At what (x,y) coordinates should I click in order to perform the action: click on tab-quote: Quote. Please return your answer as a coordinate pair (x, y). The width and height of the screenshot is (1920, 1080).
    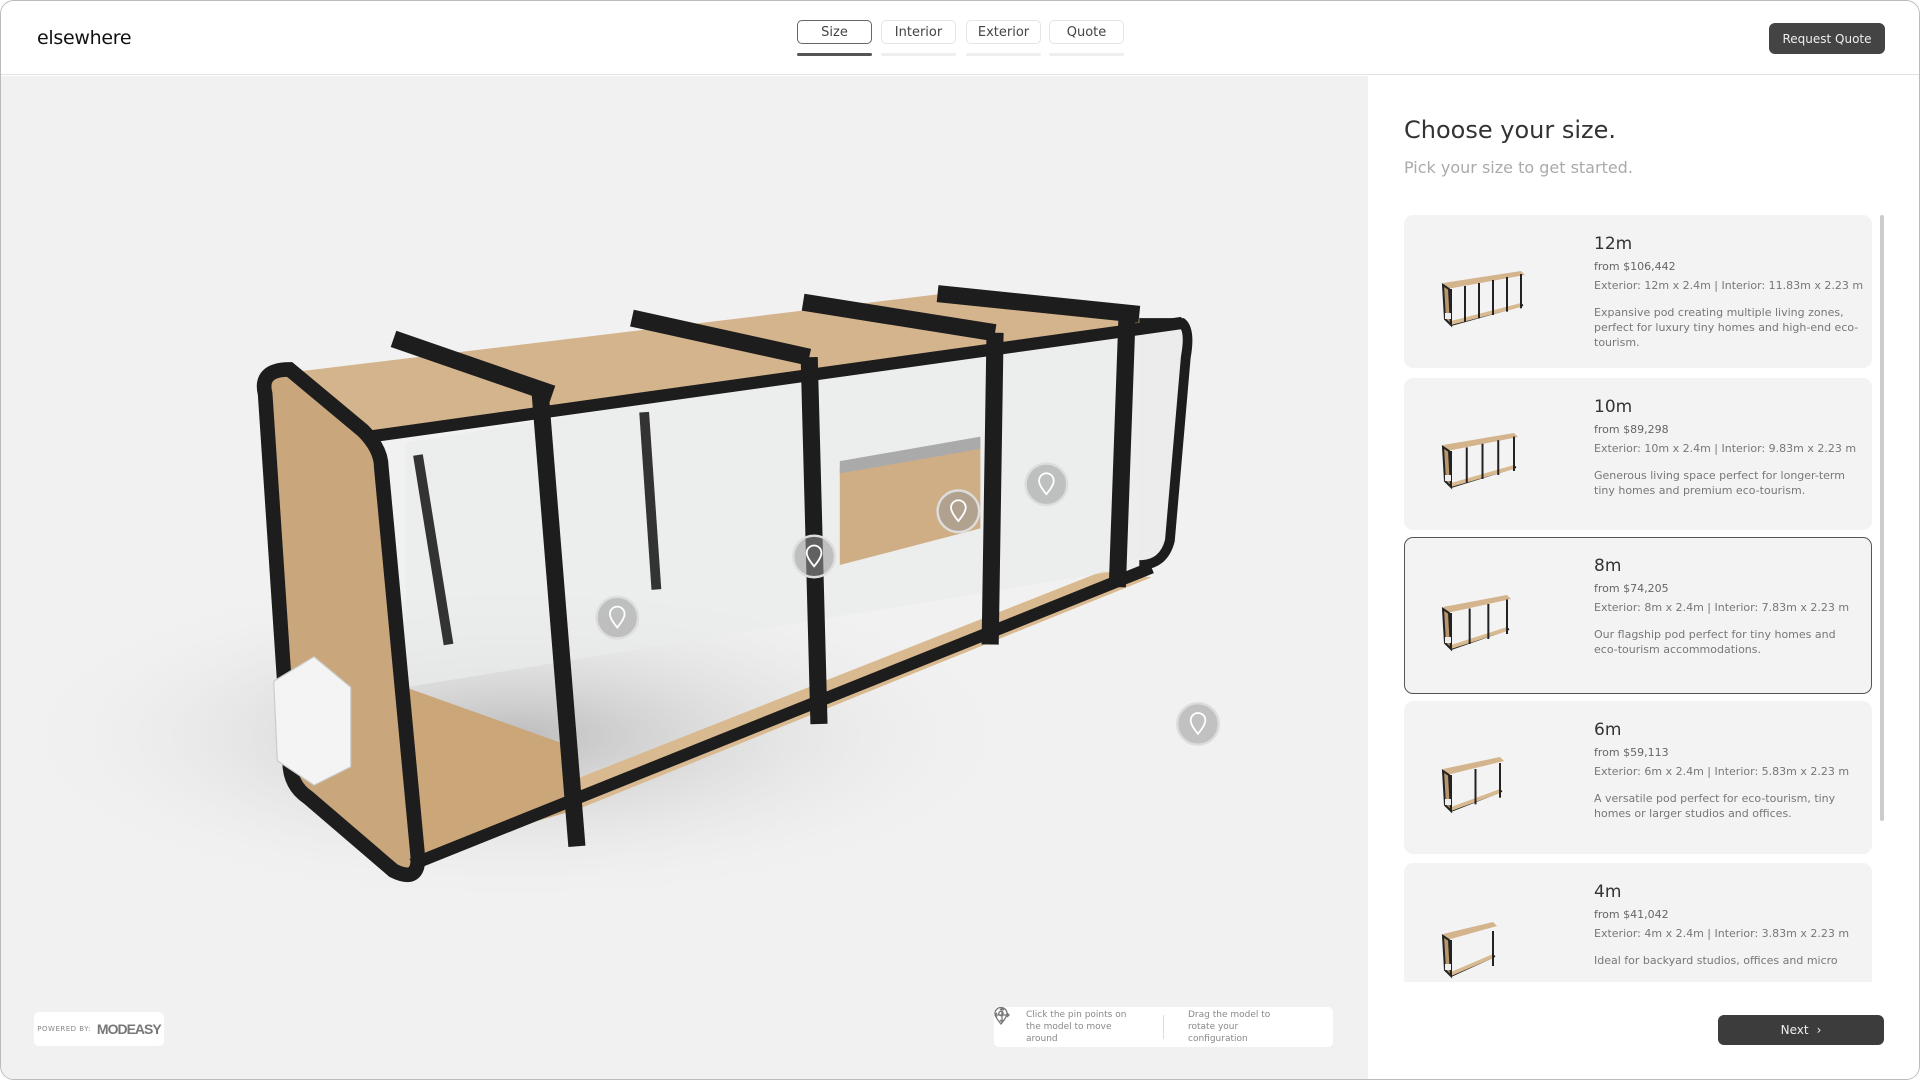
    Looking at the image, I should click on (1086, 32).